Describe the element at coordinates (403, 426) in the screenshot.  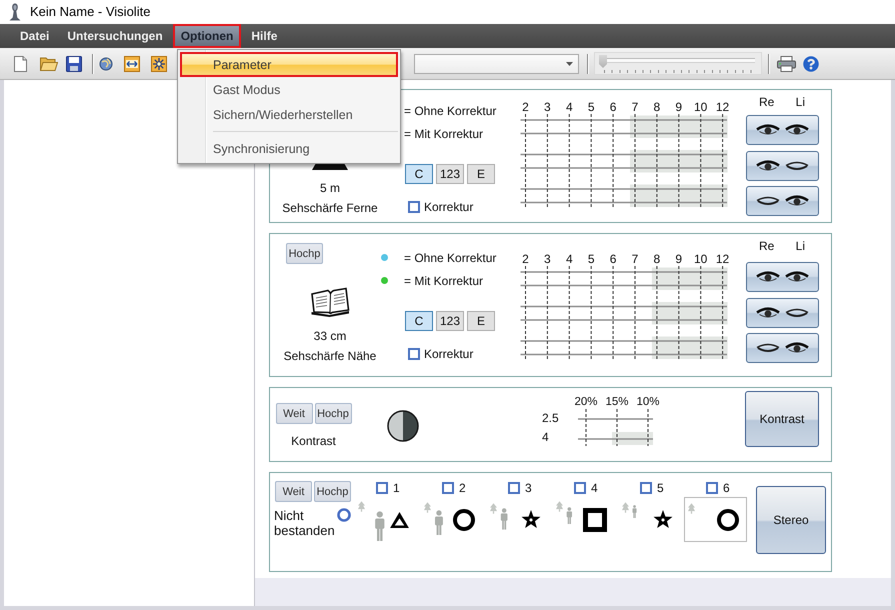
I see `half-filled-circle-icon` at that location.